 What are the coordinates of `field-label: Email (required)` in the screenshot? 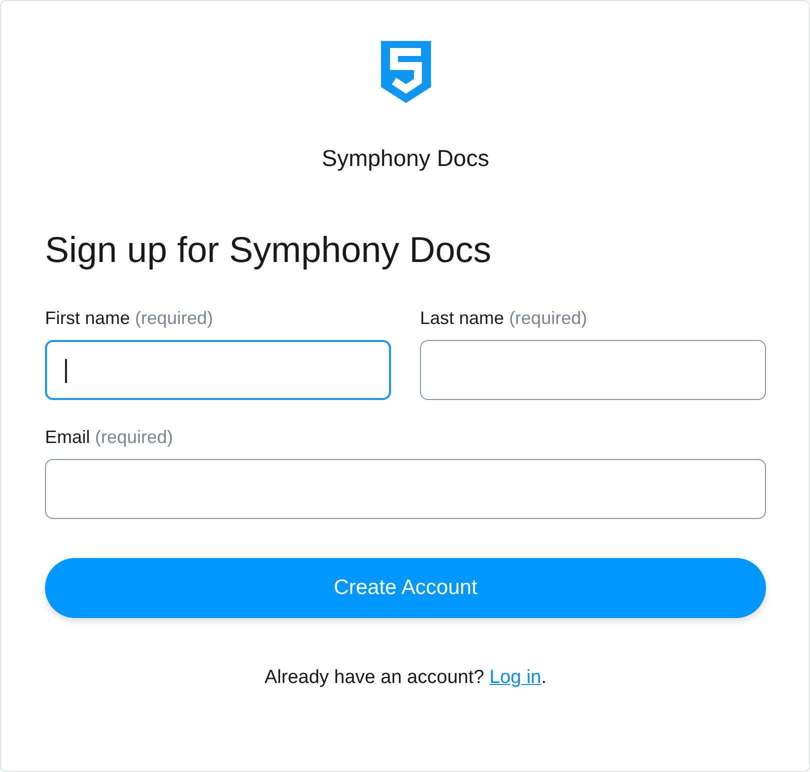 It's located at (109, 437).